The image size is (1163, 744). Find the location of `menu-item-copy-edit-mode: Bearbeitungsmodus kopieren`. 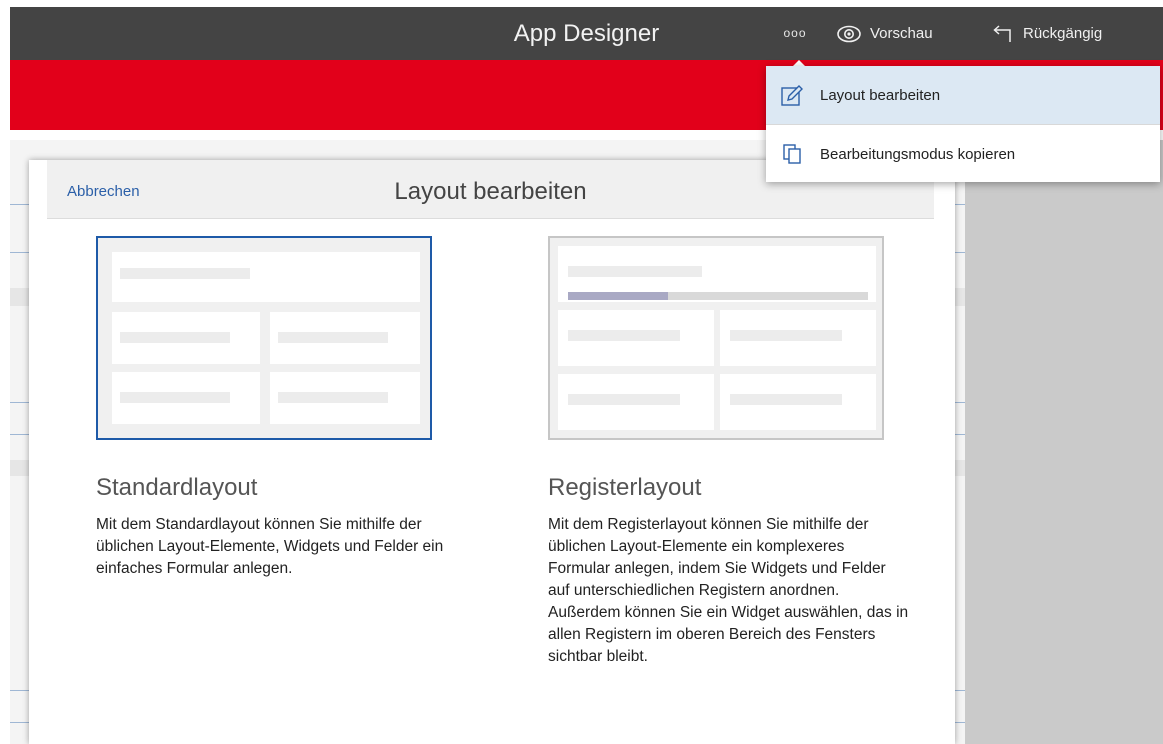

menu-item-copy-edit-mode: Bearbeitungsmodus kopieren is located at coordinates (963, 153).